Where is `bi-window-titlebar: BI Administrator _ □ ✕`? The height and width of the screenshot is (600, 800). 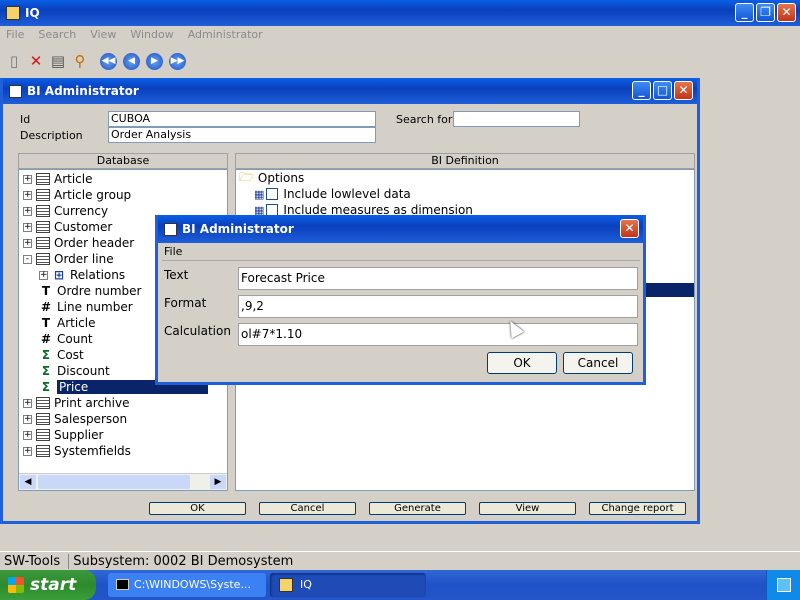
bi-window-titlebar: BI Administrator _ □ ✕ is located at coordinates (350, 91).